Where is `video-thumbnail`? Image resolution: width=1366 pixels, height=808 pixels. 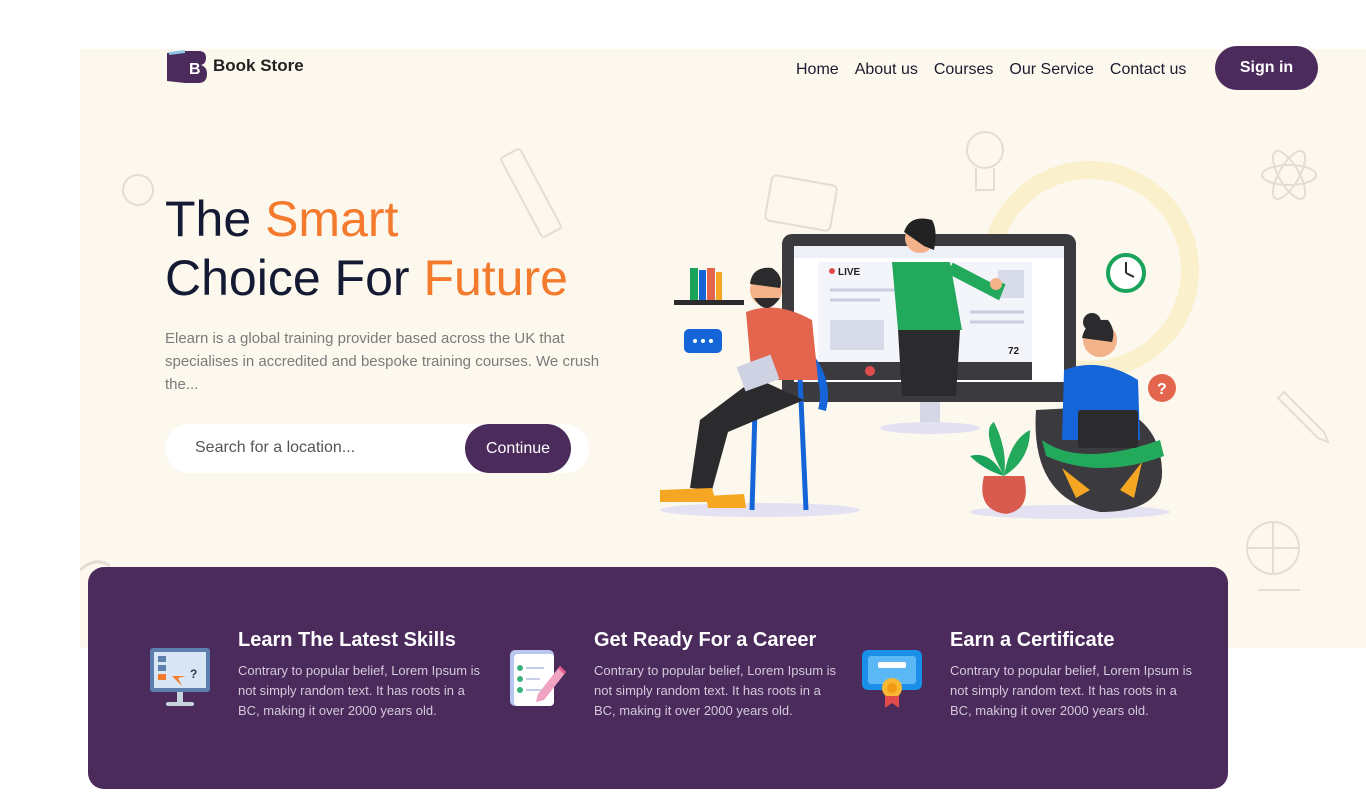 video-thumbnail is located at coordinates (857, 335).